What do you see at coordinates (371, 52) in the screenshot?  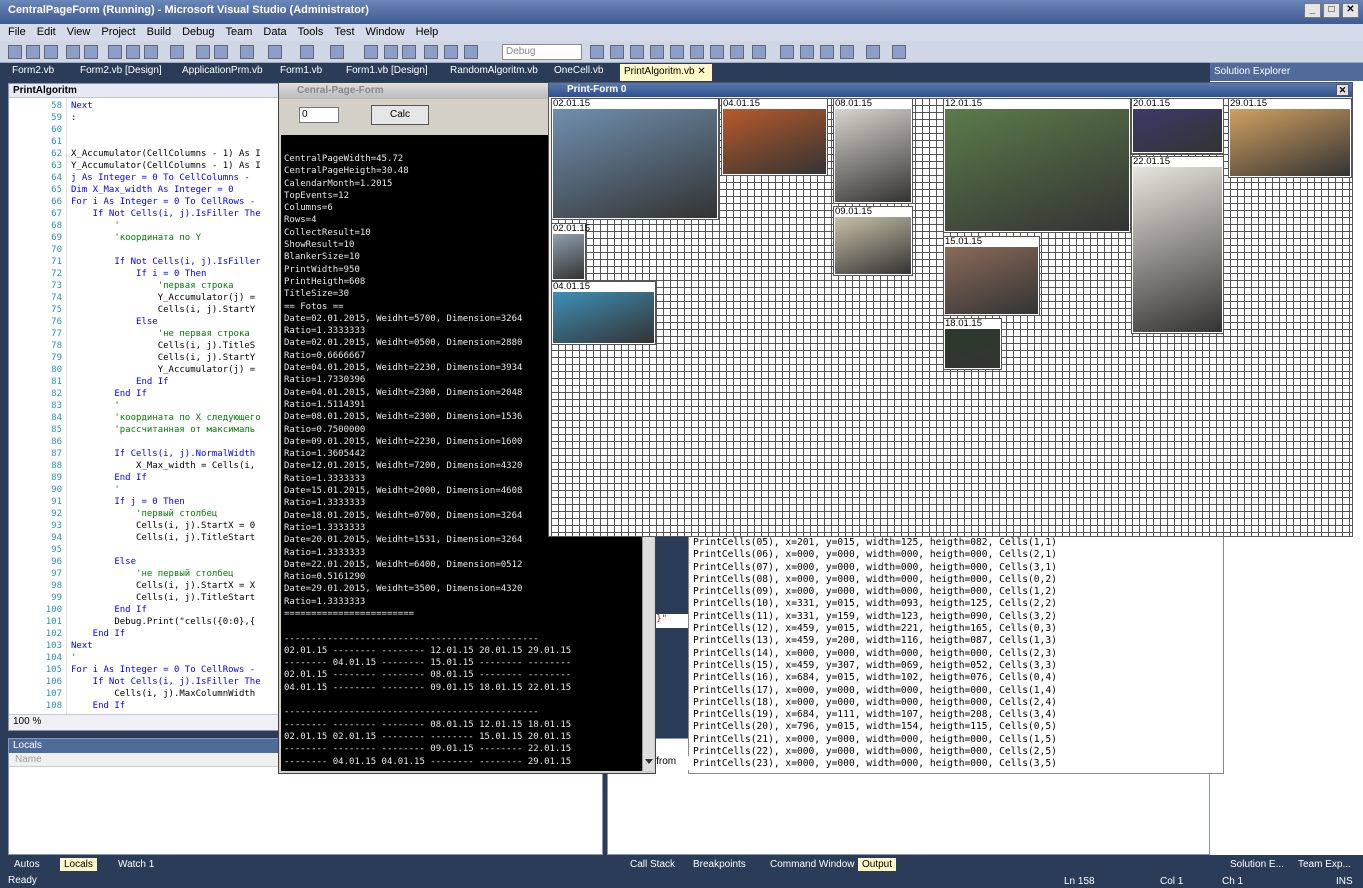 I see `start-debug-icon` at bounding box center [371, 52].